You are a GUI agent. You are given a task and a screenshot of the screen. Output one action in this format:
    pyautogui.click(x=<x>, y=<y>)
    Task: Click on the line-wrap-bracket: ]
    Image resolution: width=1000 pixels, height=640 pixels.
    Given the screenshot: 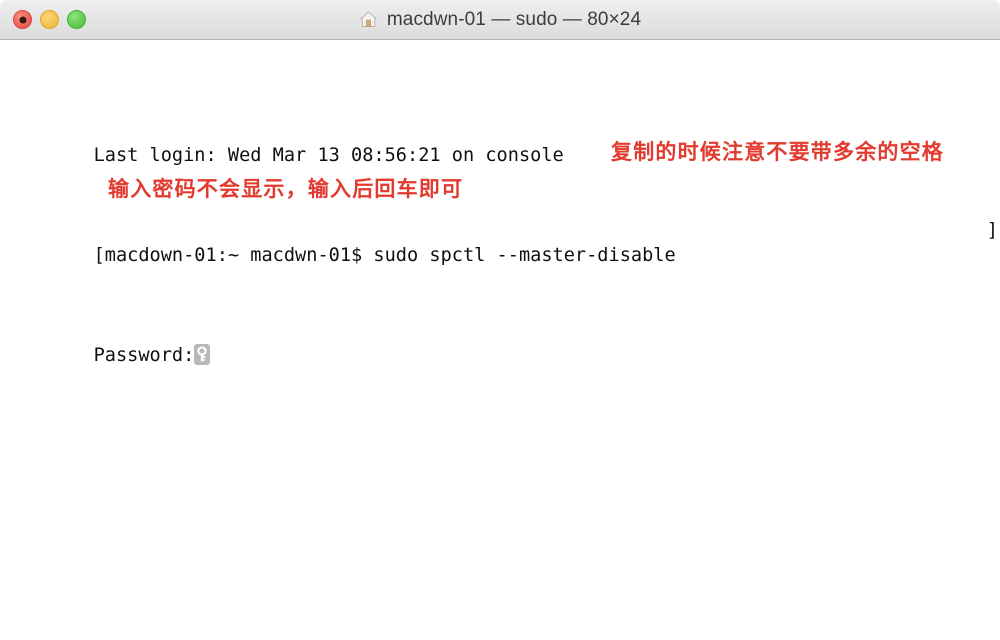 What is the action you would take?
    pyautogui.click(x=992, y=230)
    